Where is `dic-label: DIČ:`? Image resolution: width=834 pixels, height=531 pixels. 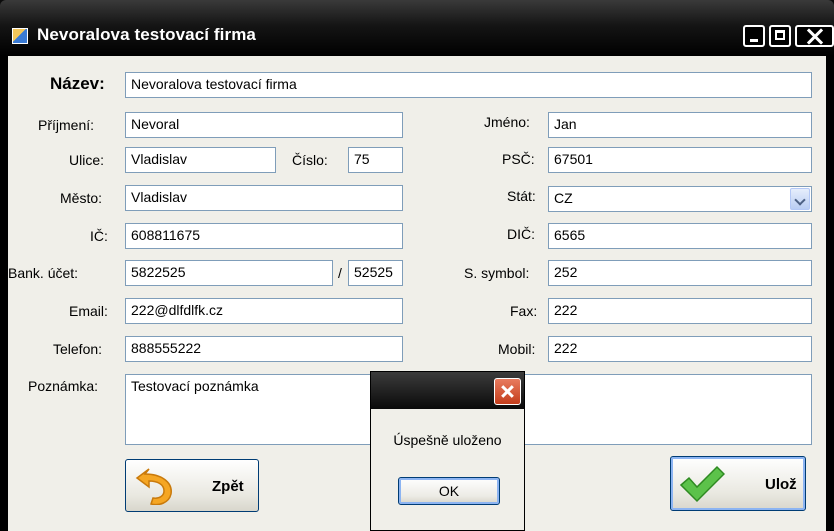 dic-label: DIČ: is located at coordinates (521, 234).